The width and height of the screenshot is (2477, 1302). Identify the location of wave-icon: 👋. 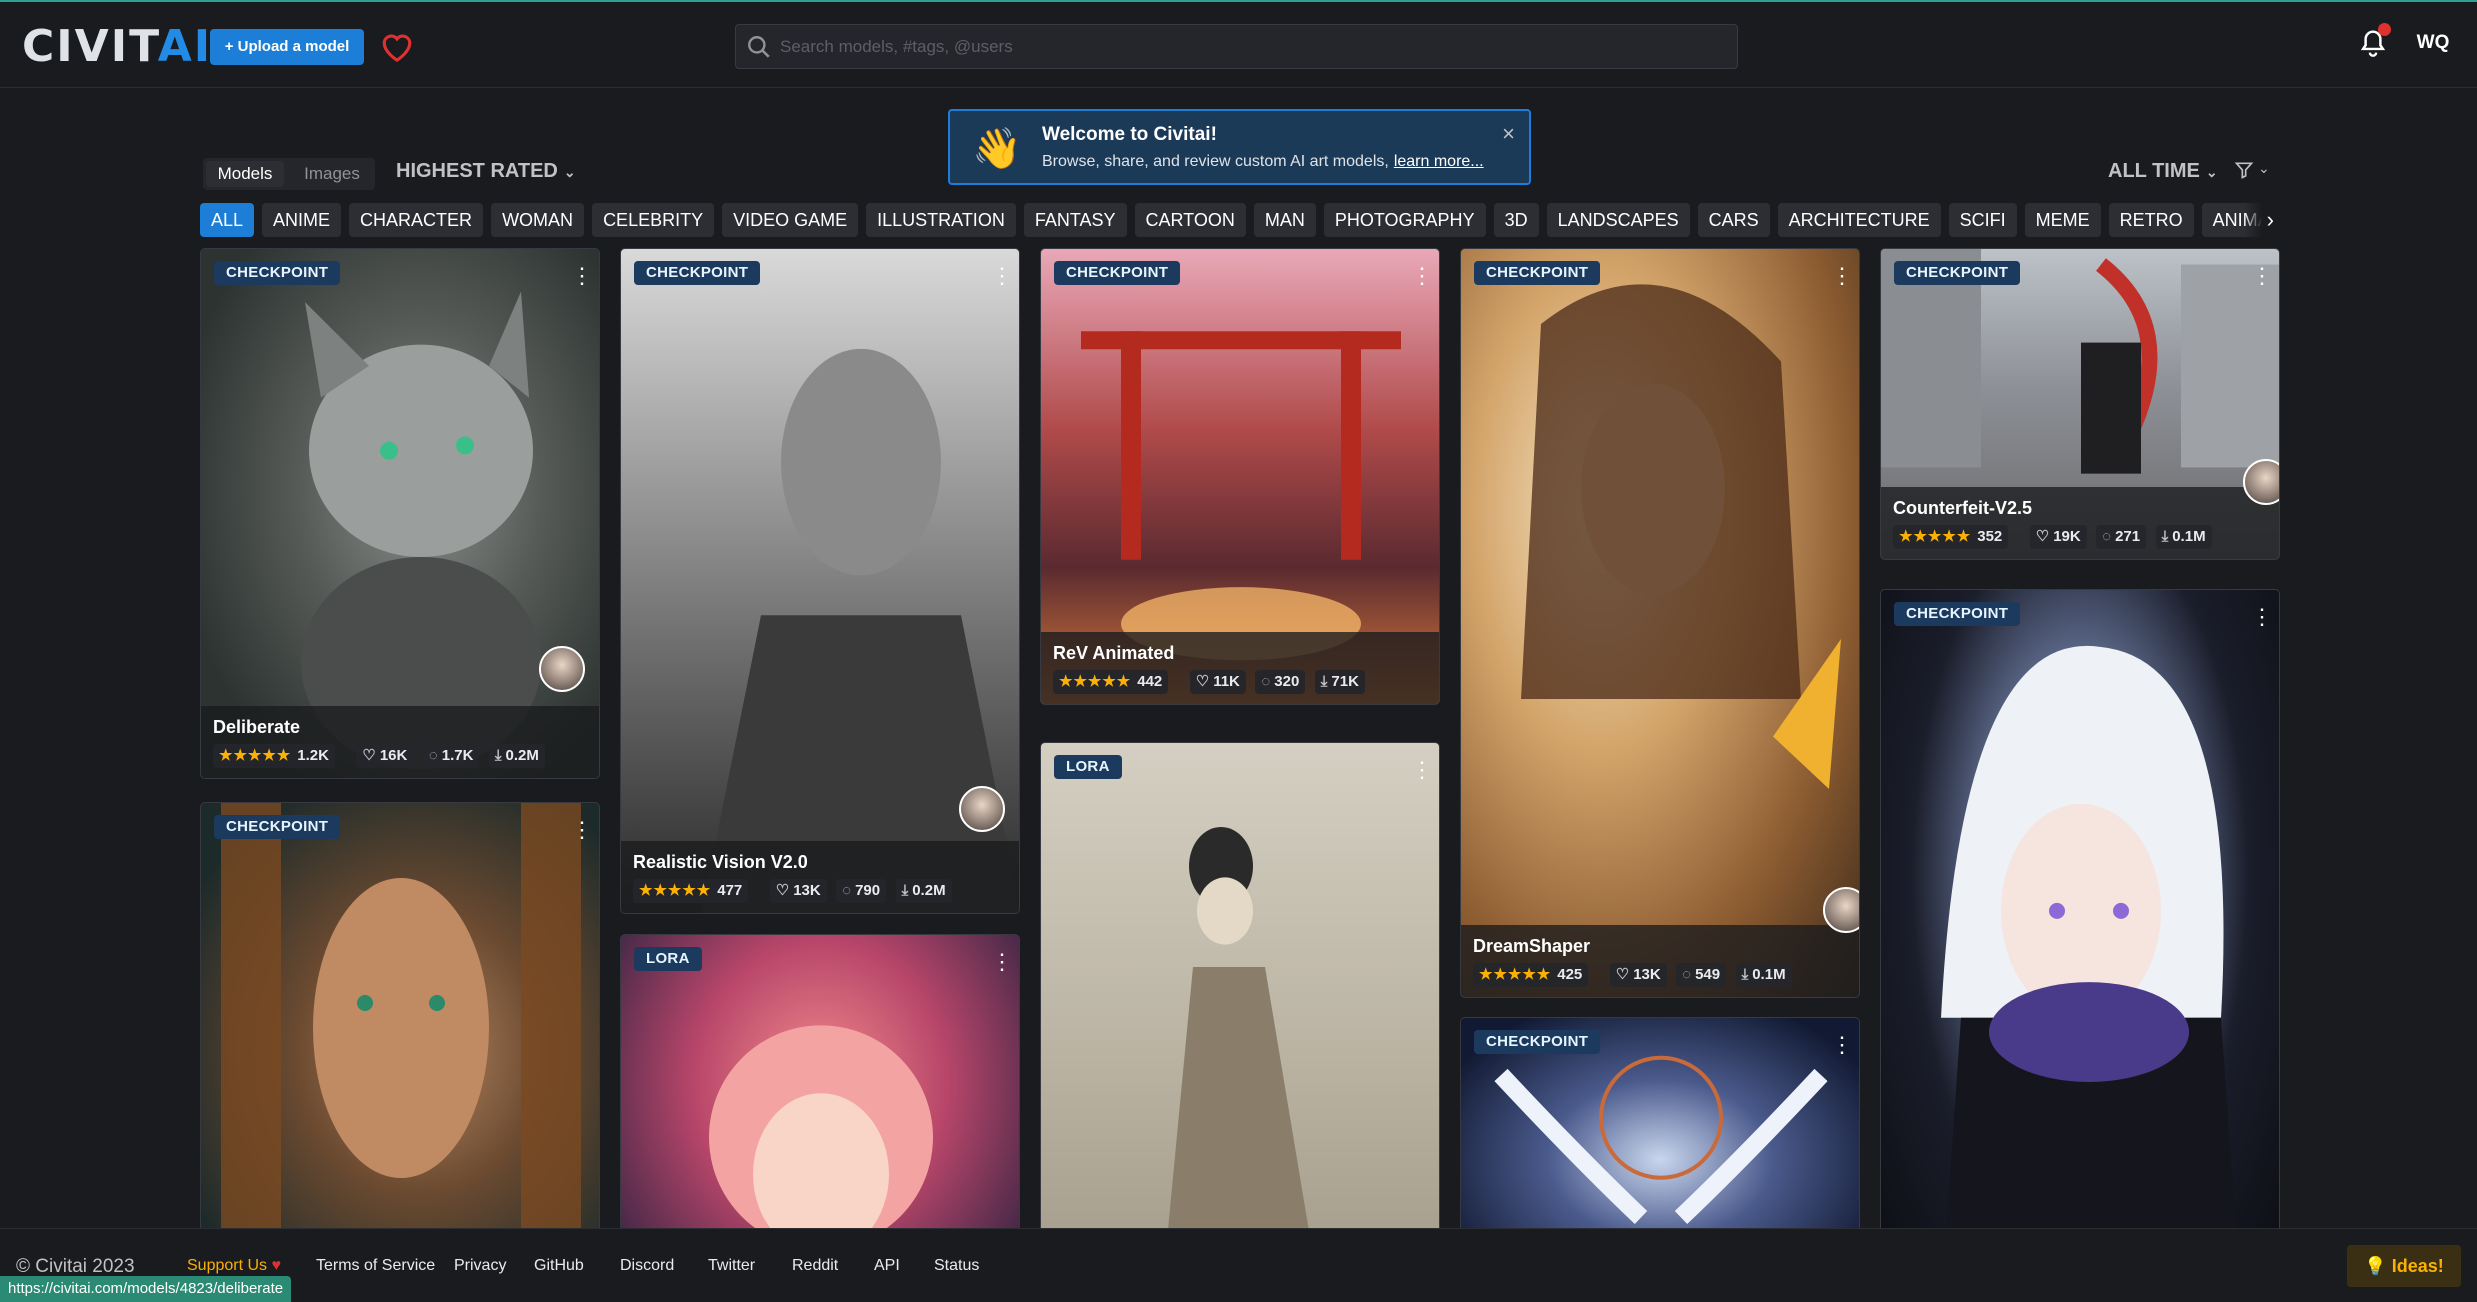
(997, 149).